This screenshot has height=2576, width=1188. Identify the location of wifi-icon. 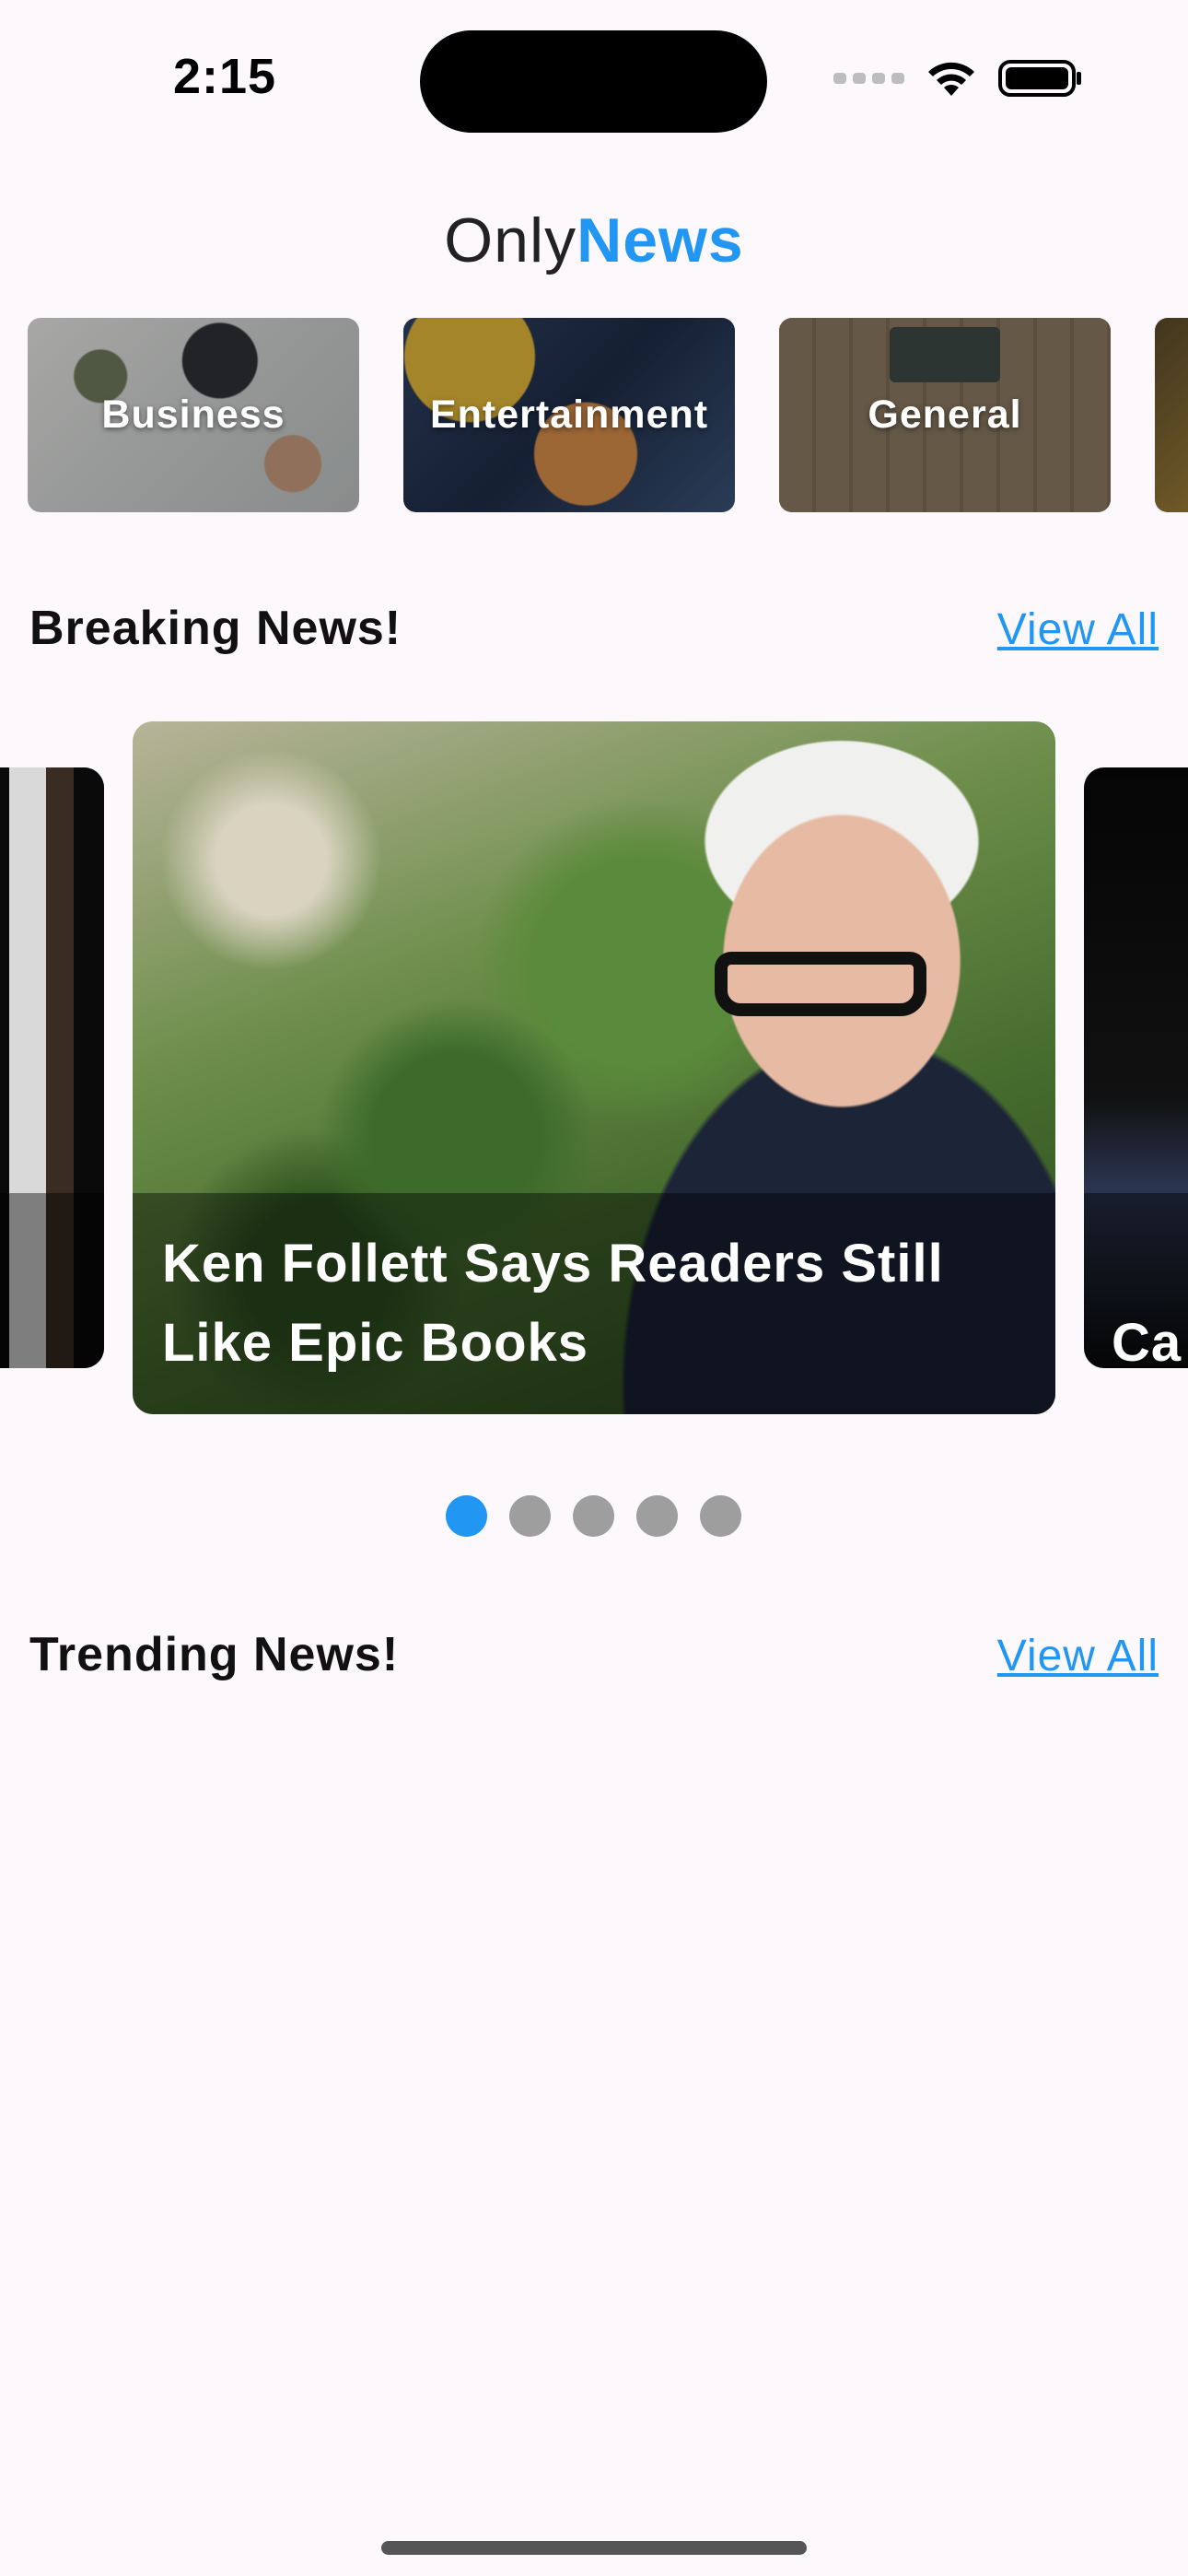
(951, 79).